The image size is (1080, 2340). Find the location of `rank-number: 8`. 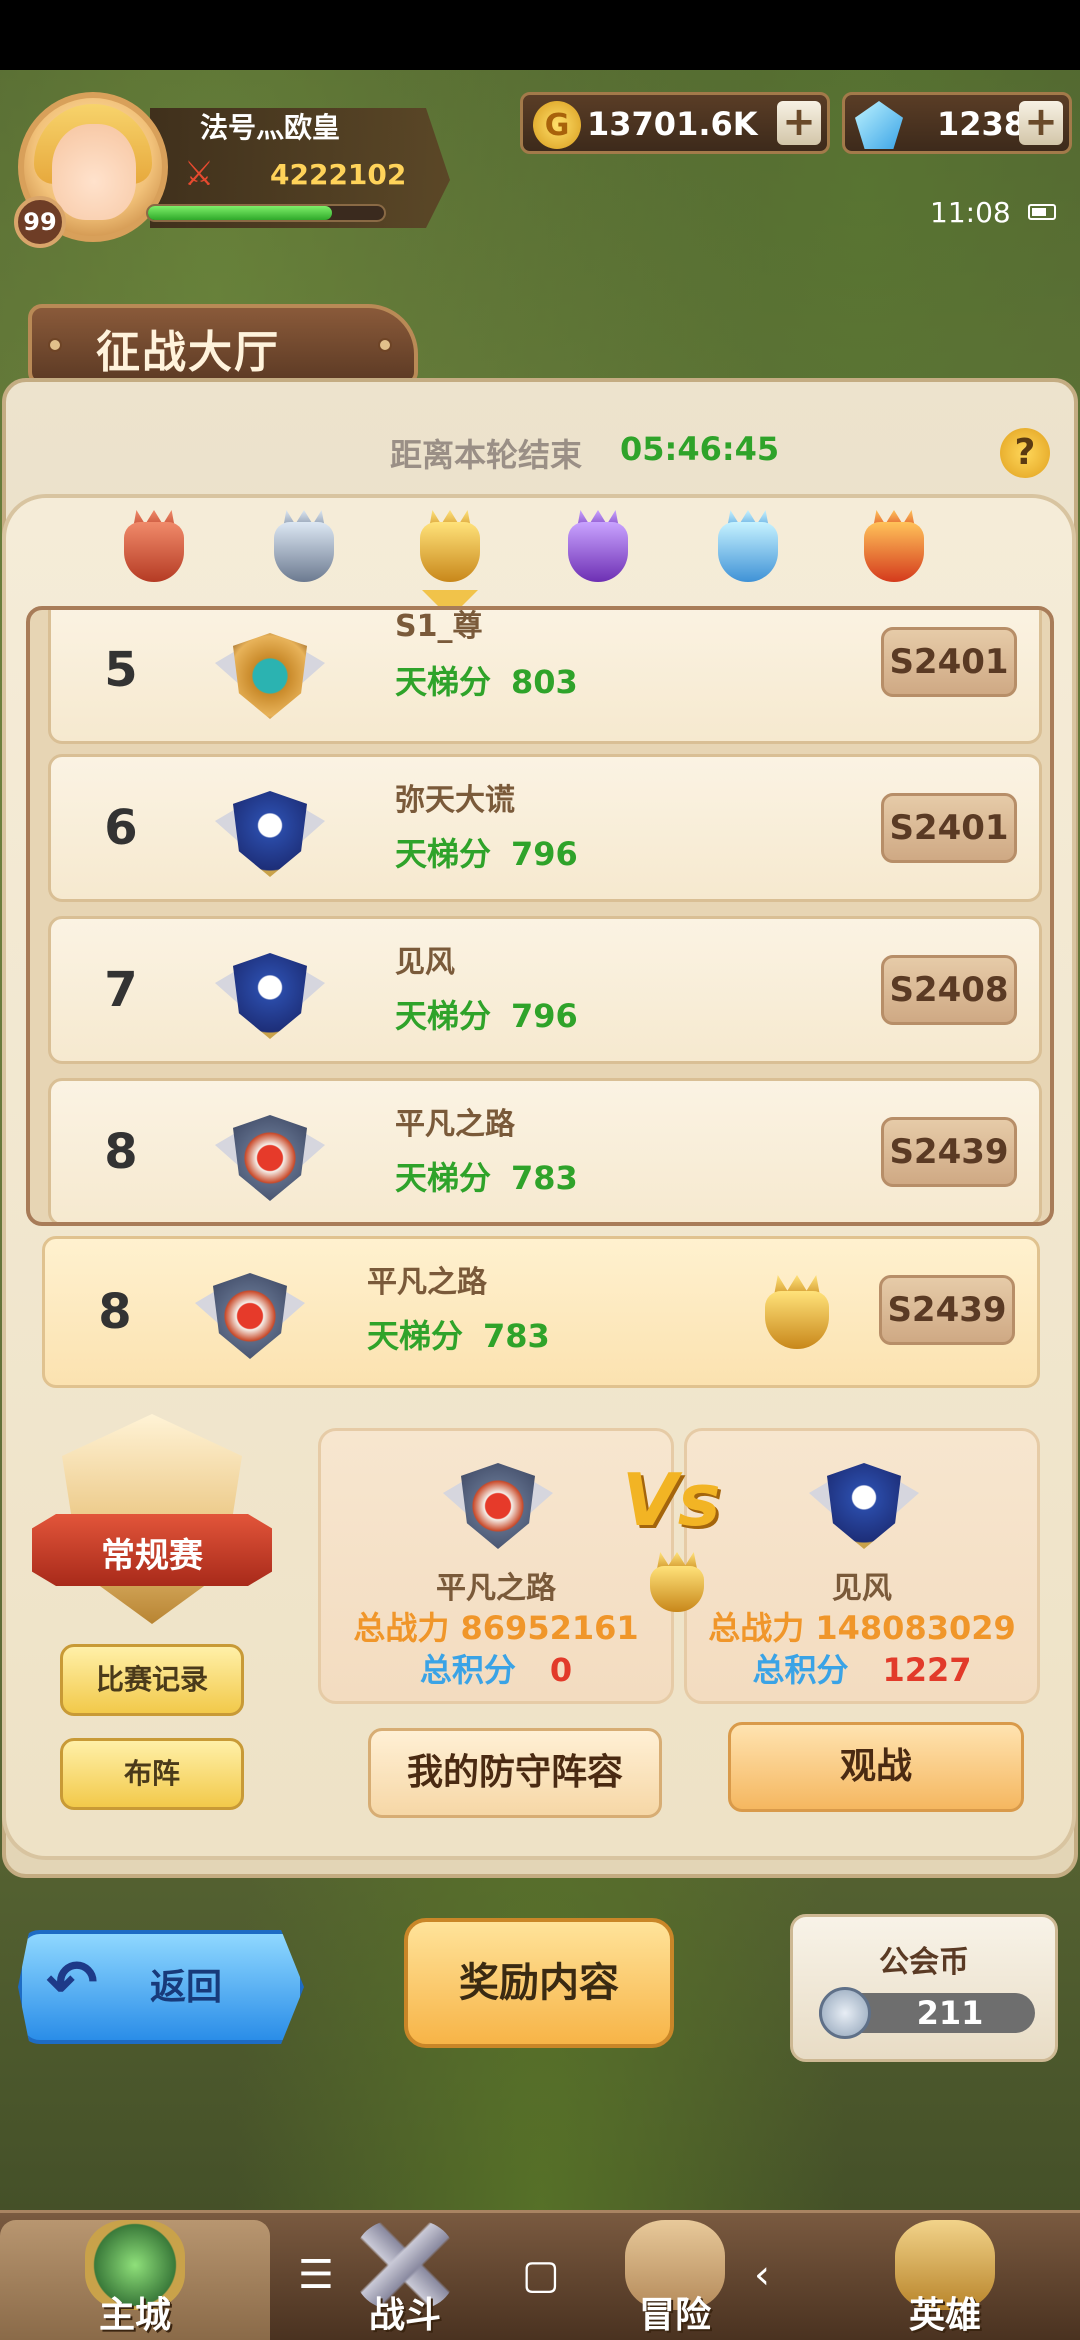

rank-number: 8 is located at coordinates (121, 1152).